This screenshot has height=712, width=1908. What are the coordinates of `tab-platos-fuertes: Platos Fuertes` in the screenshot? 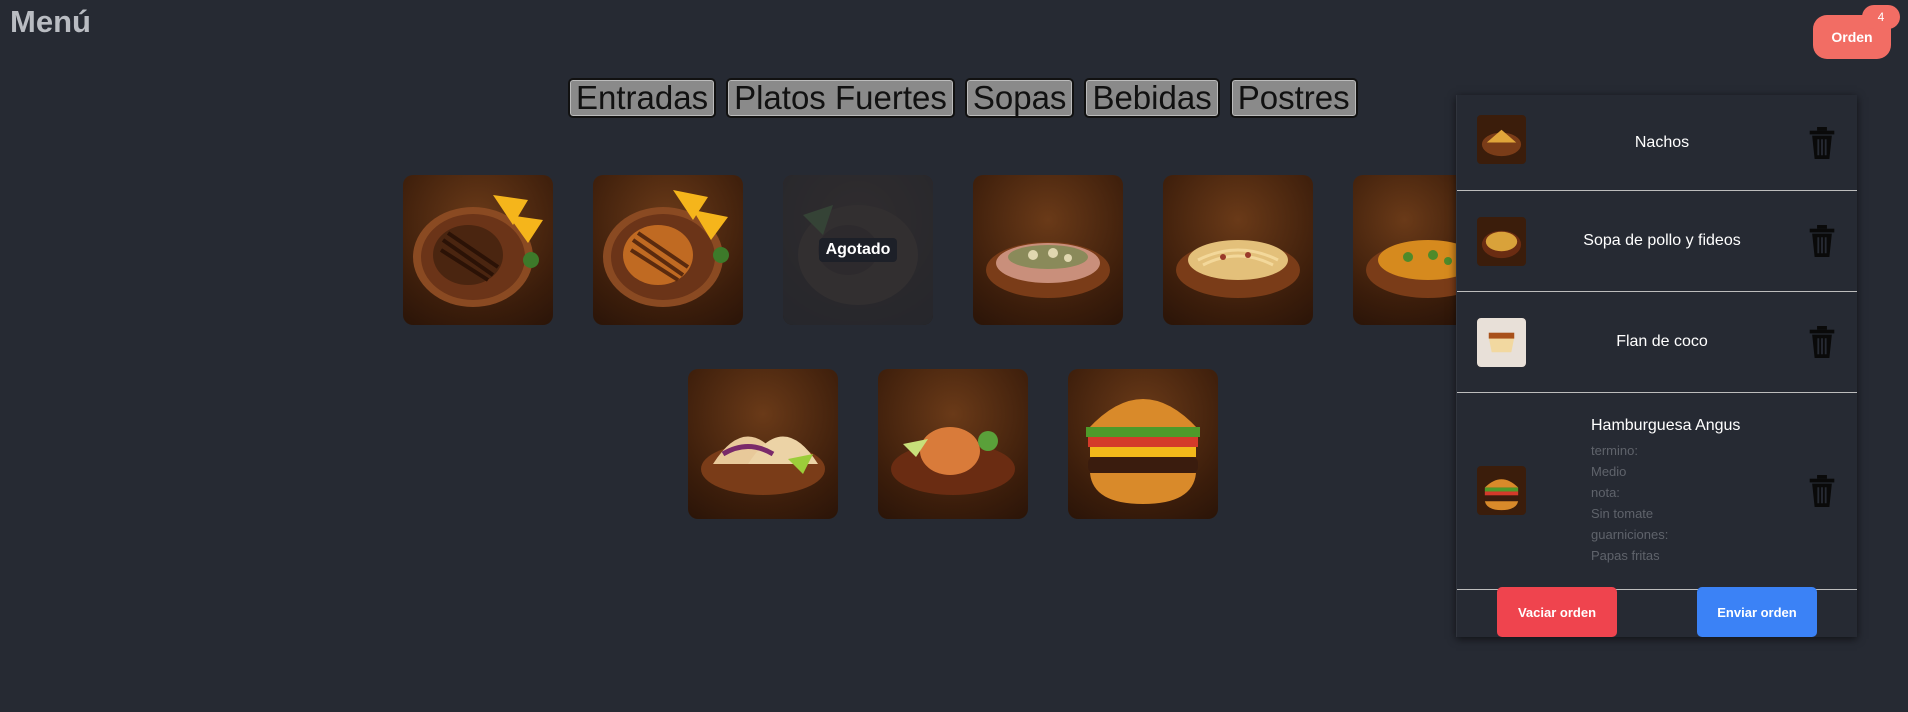 It's located at (840, 98).